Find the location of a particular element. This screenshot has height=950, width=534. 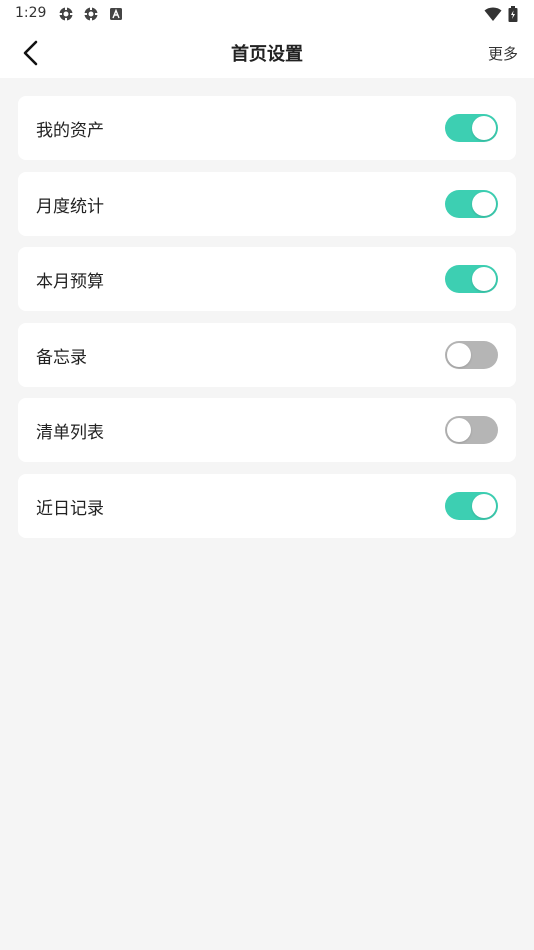

battery-icon is located at coordinates (513, 14).